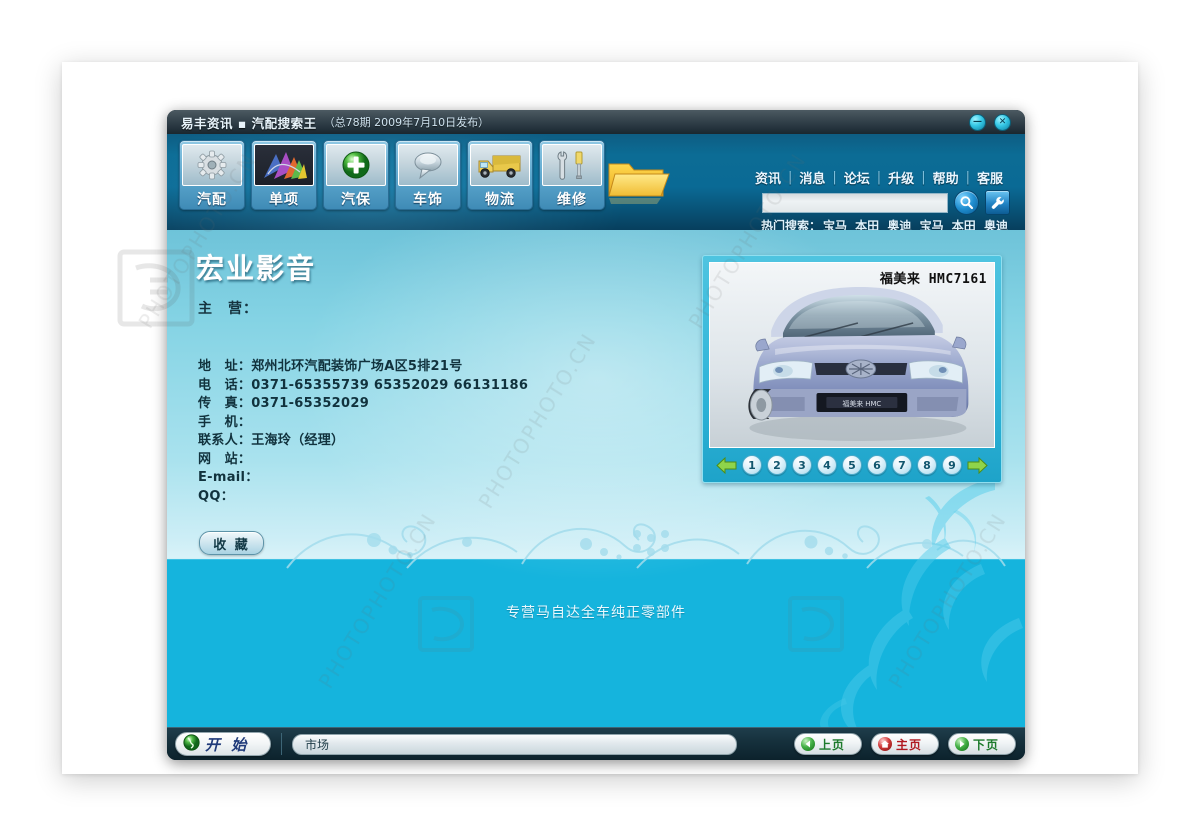  I want to click on wrench-icon, so click(997, 202).